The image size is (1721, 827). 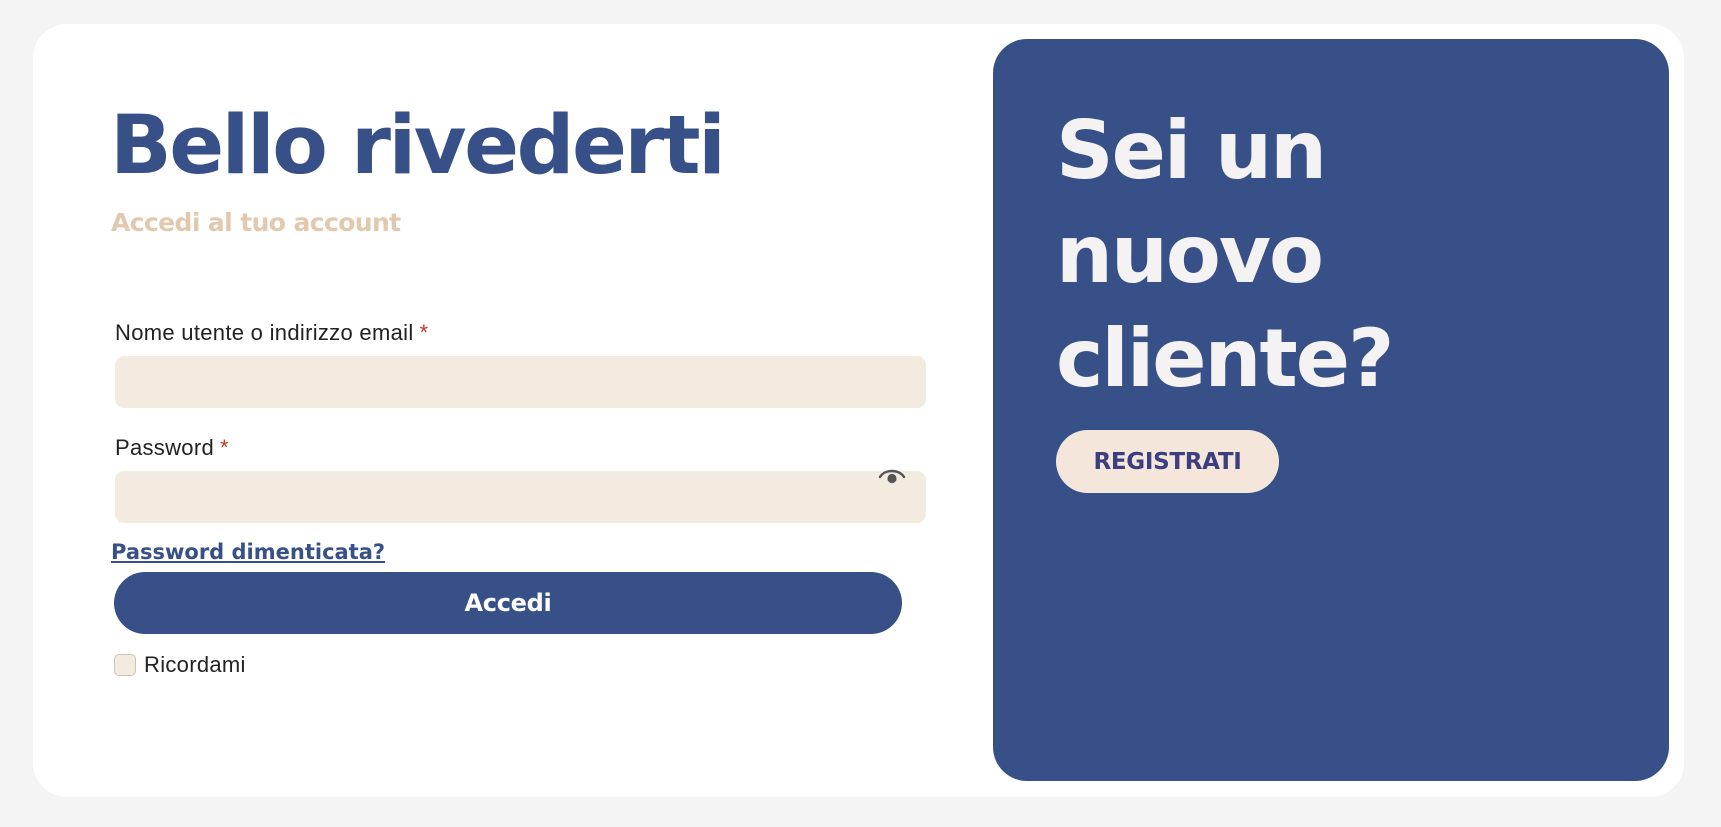 What do you see at coordinates (164, 447) in the screenshot?
I see `password-label-text: Password` at bounding box center [164, 447].